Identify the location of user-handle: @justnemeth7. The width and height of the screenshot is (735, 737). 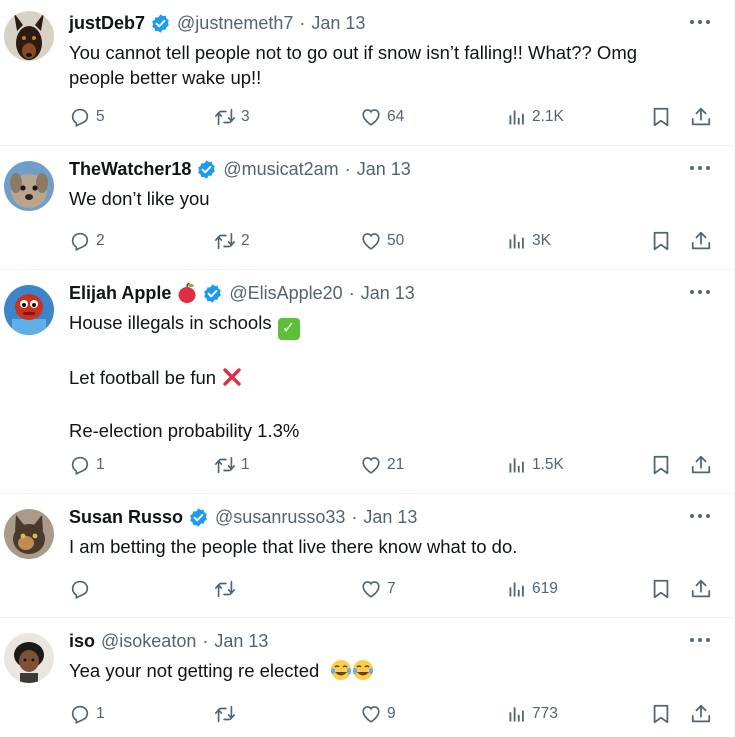
(235, 23).